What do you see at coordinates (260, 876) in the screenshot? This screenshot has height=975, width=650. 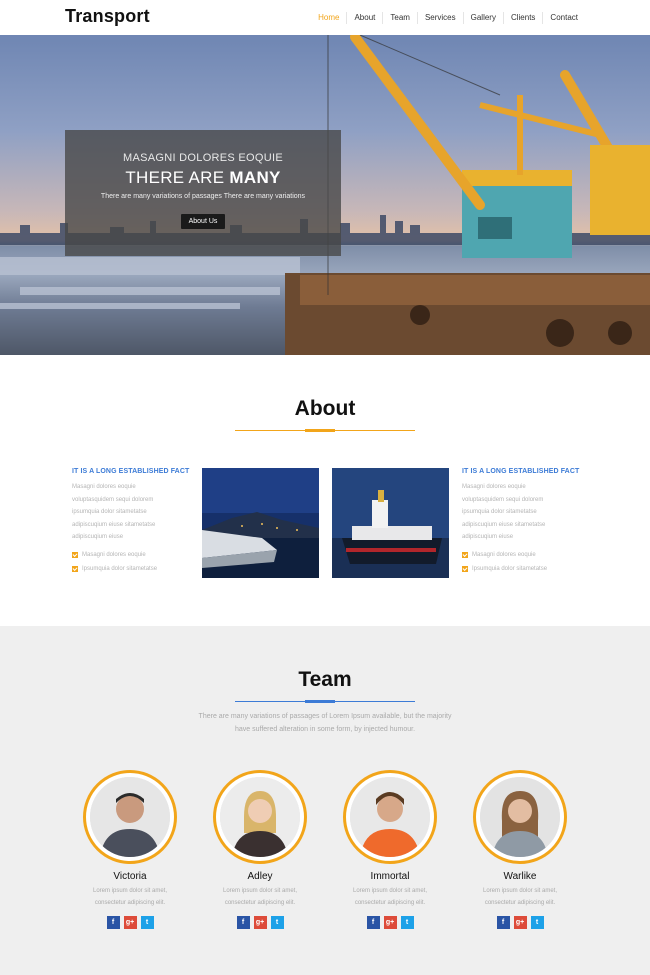 I see `member-name: Adley` at bounding box center [260, 876].